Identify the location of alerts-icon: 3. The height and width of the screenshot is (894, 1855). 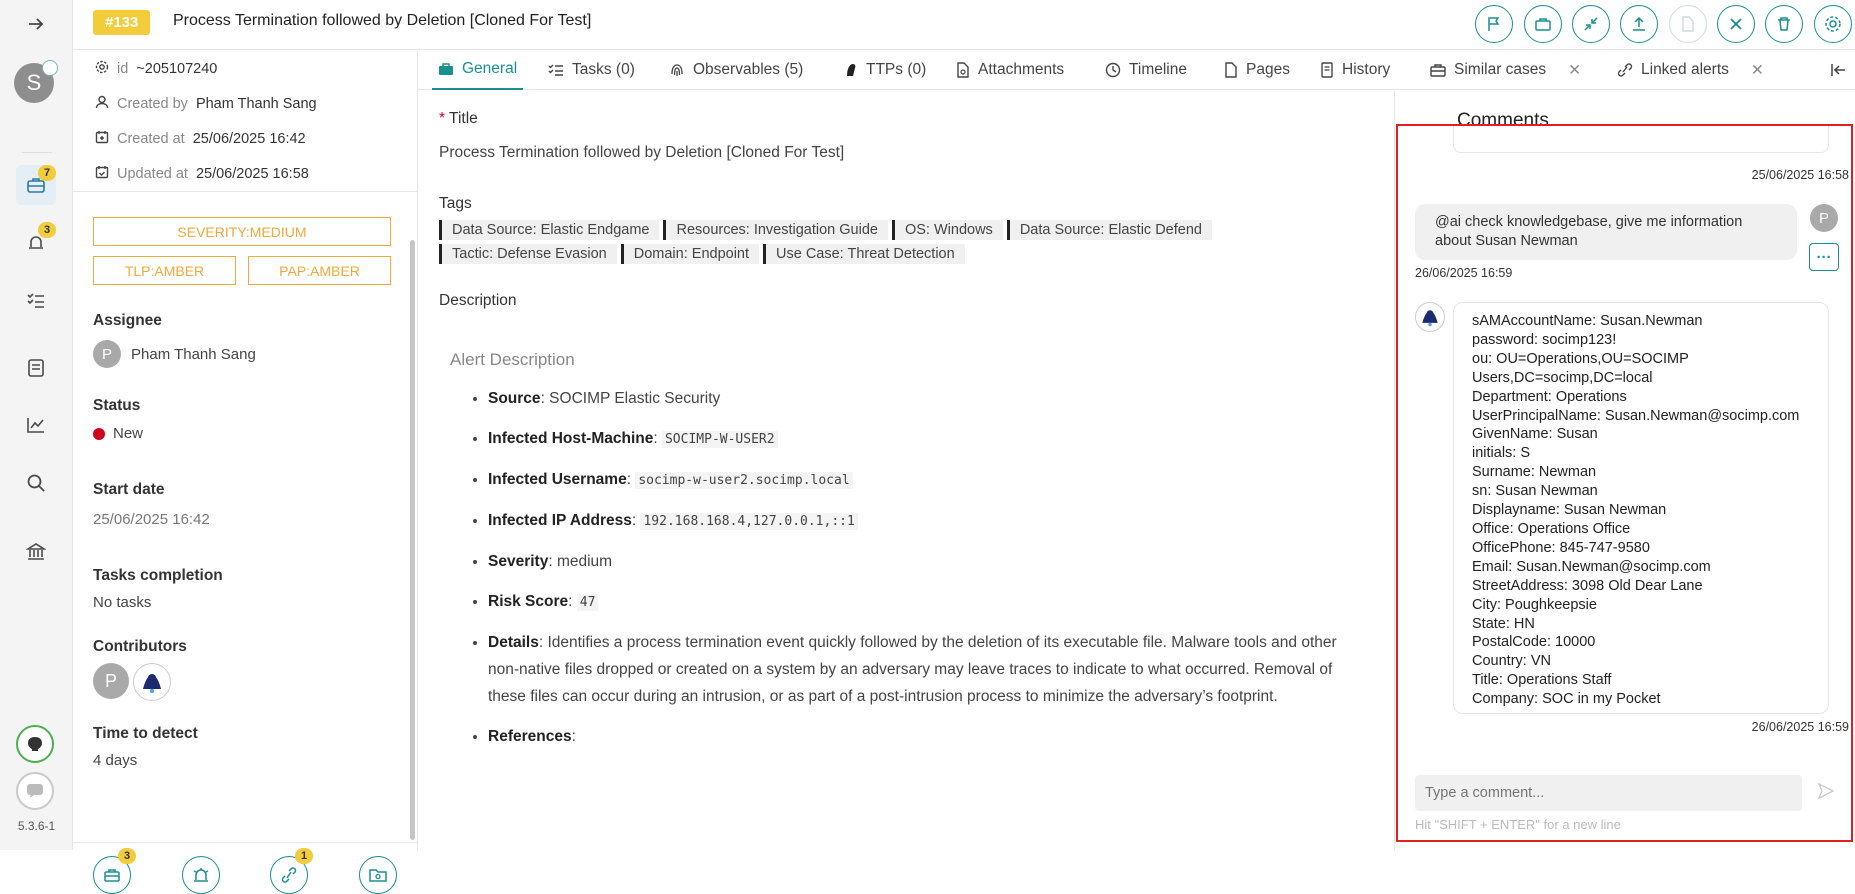
(36, 242).